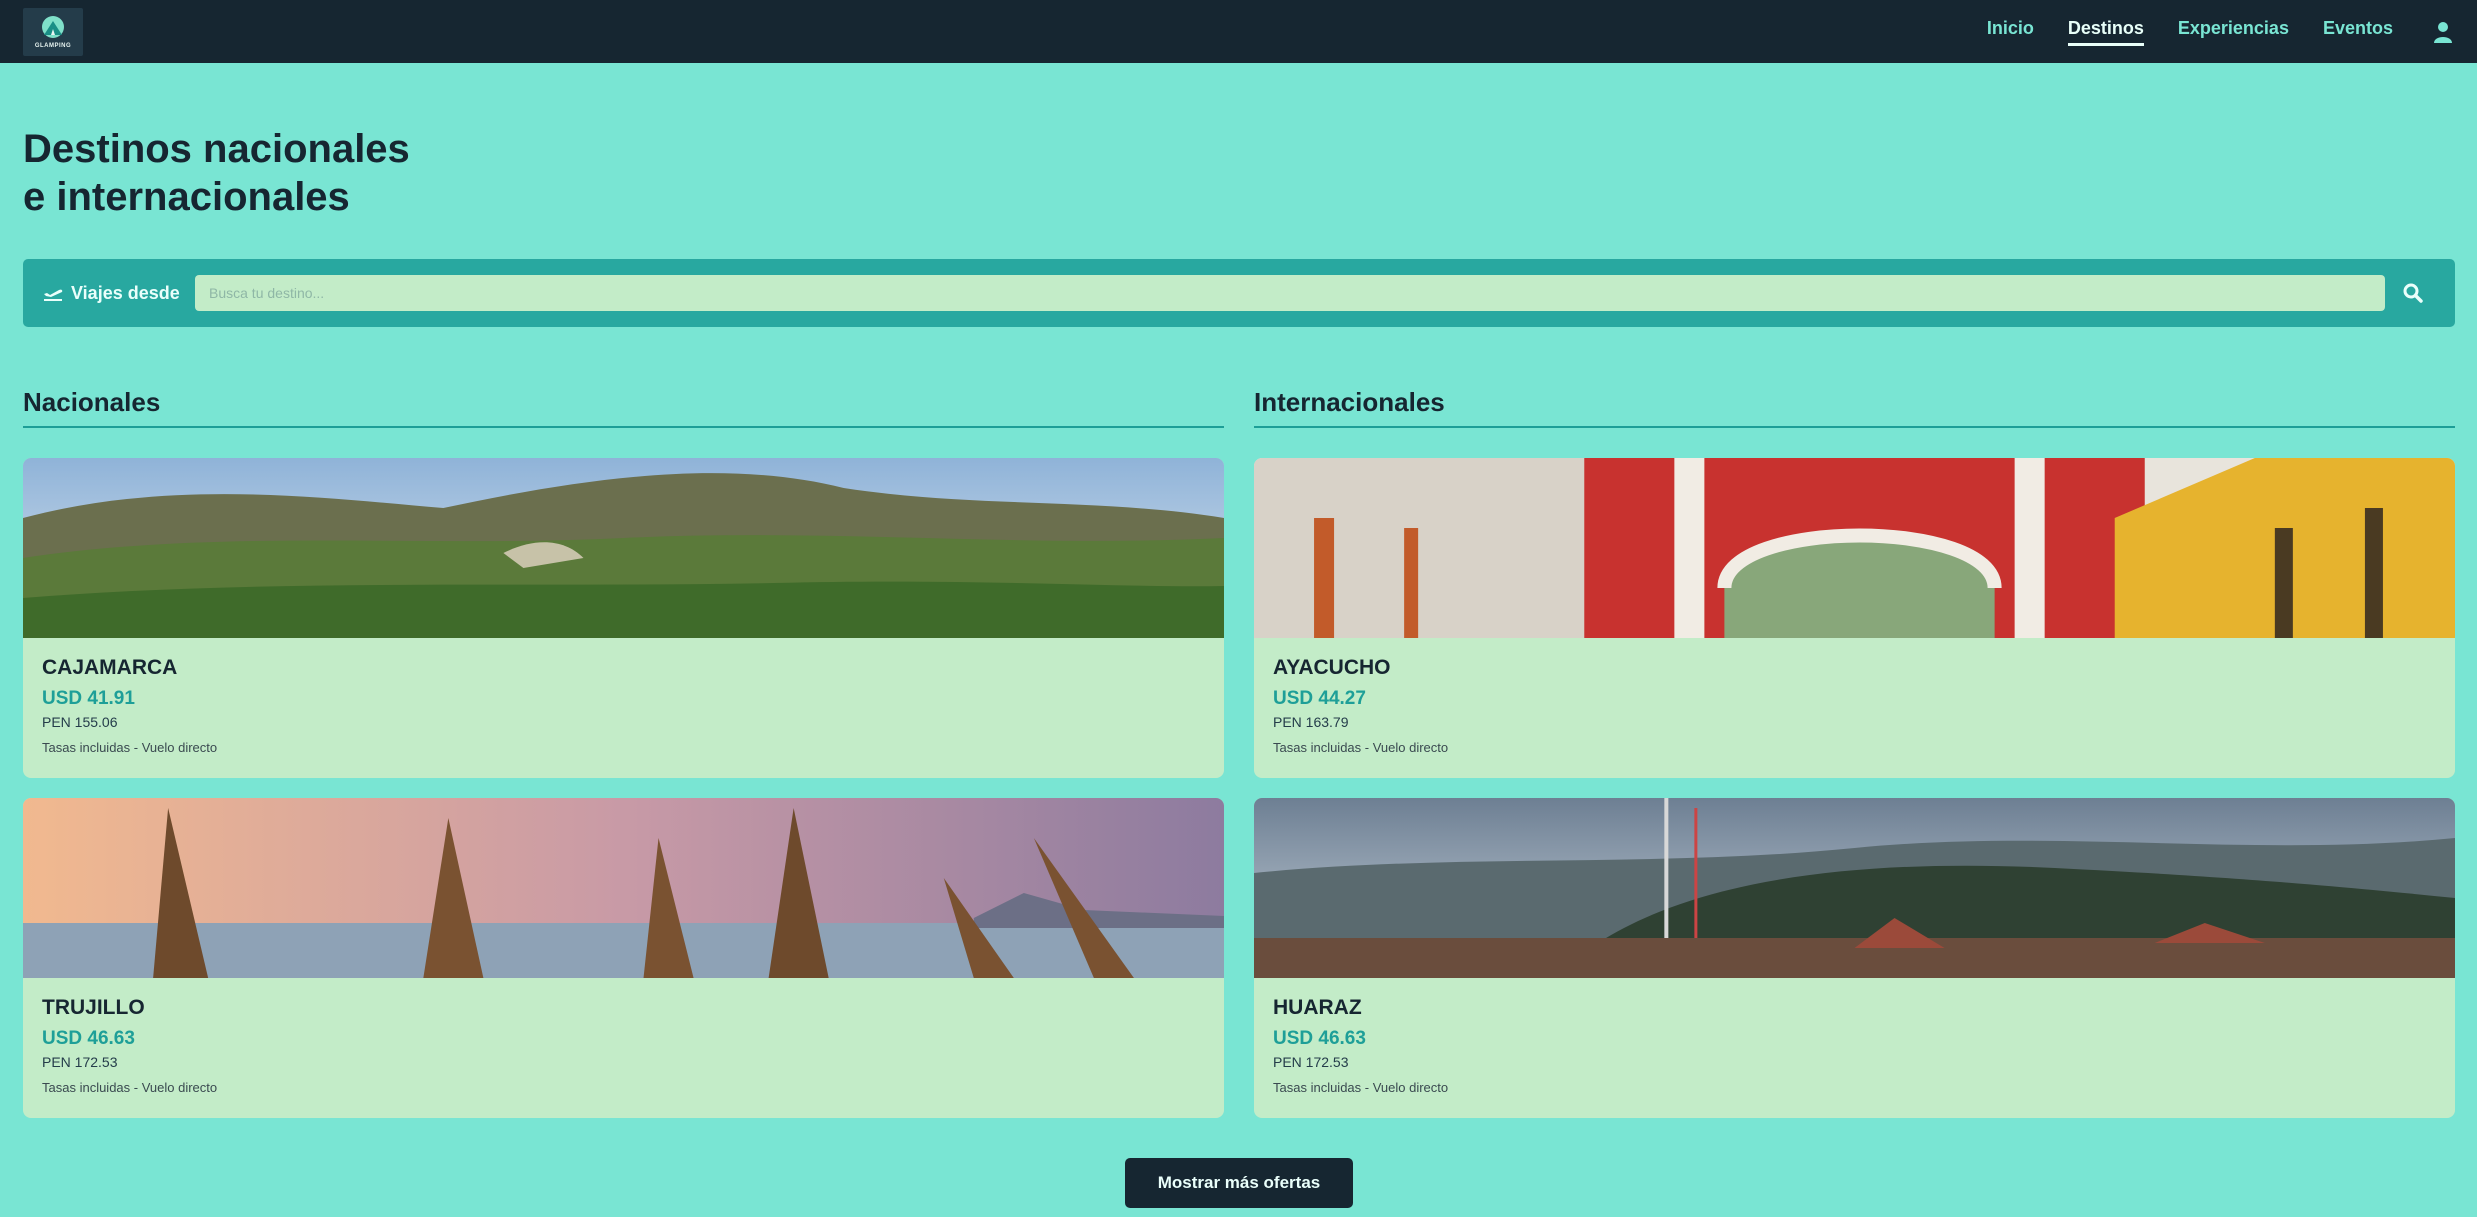 This screenshot has width=2477, height=1217. What do you see at coordinates (110, 667) in the screenshot?
I see `destination-name: CAJAMARCA` at bounding box center [110, 667].